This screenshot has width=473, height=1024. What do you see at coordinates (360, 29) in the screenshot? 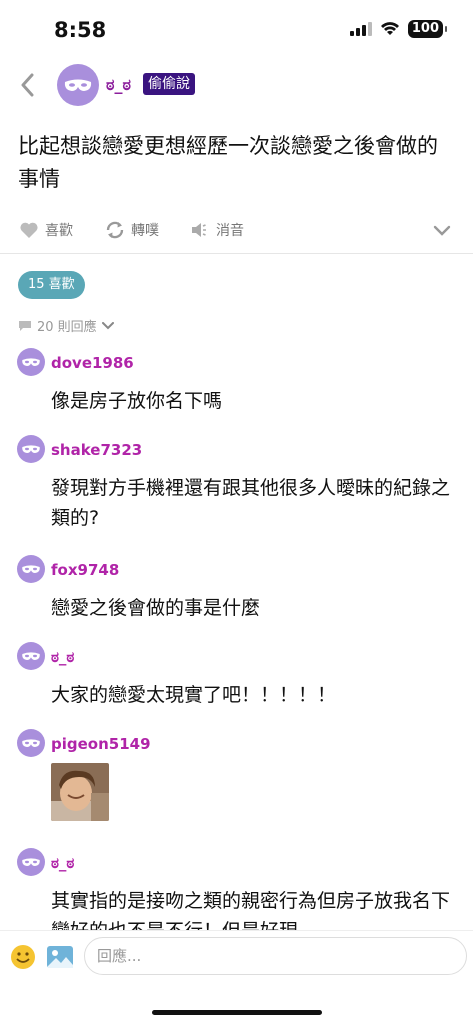
I see `signal-icon` at bounding box center [360, 29].